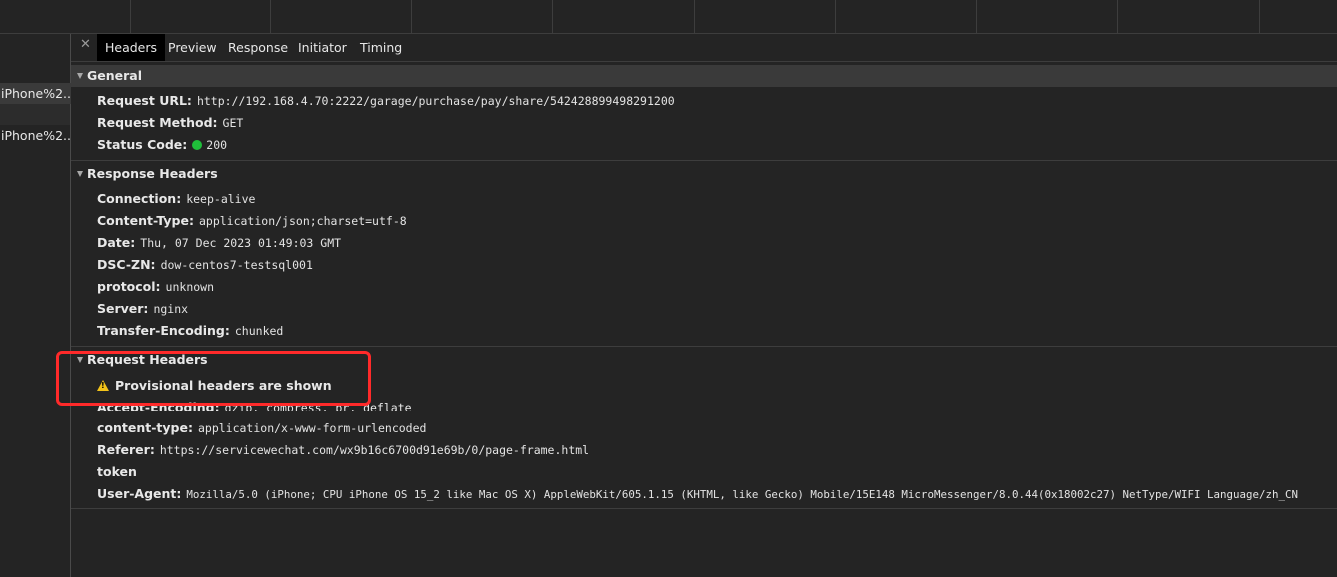  I want to click on header-row: protocol: unknown, so click(155, 287).